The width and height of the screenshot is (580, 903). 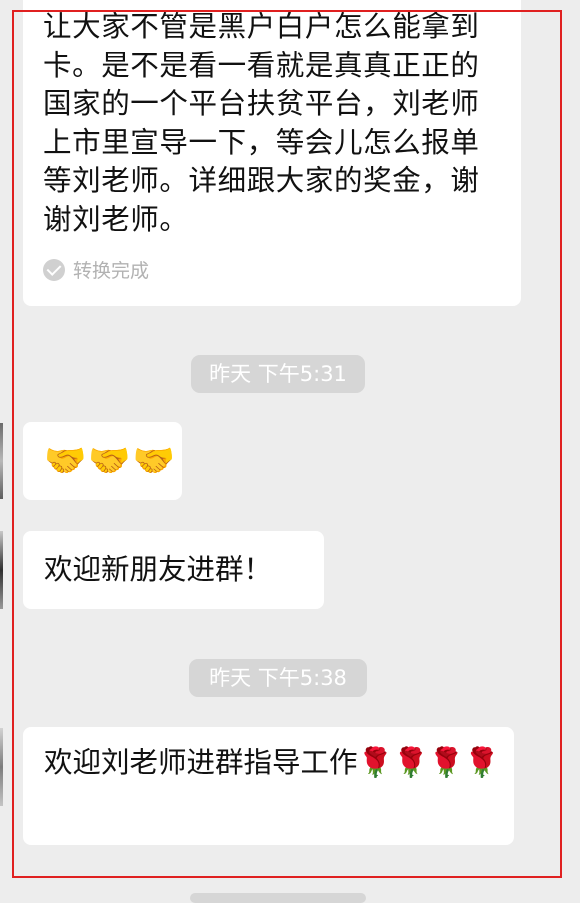 I want to click on message-bubble-welcome-teacher: 欢迎刘老师进群指导工作🌹🌹🌹🌹, so click(x=268, y=786).